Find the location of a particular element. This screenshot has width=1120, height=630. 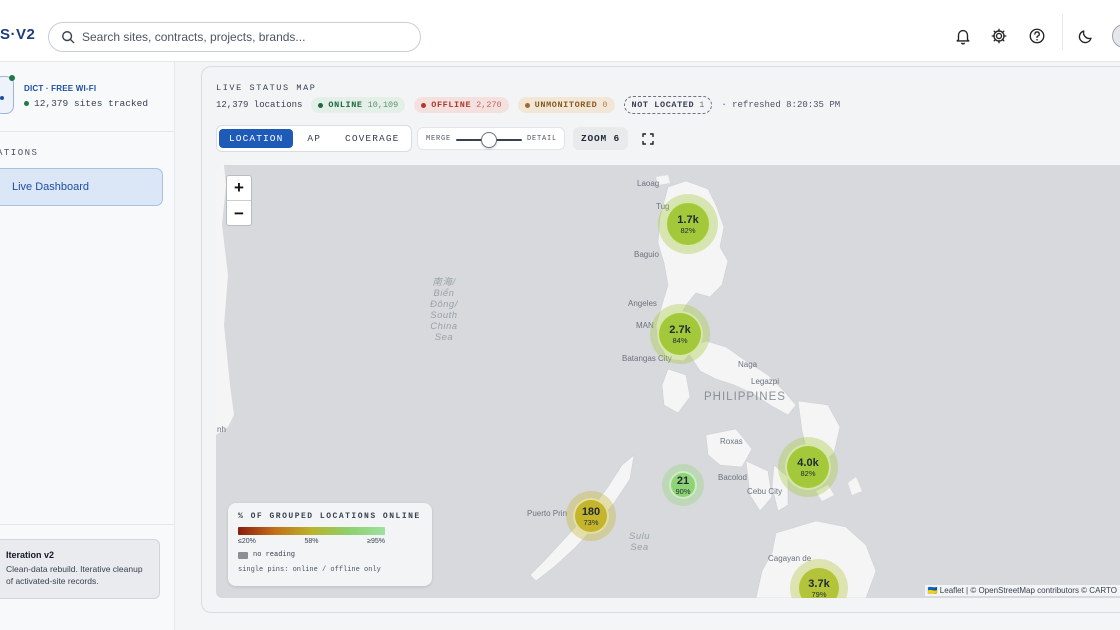

cluster-count: 1.7k is located at coordinates (688, 219).